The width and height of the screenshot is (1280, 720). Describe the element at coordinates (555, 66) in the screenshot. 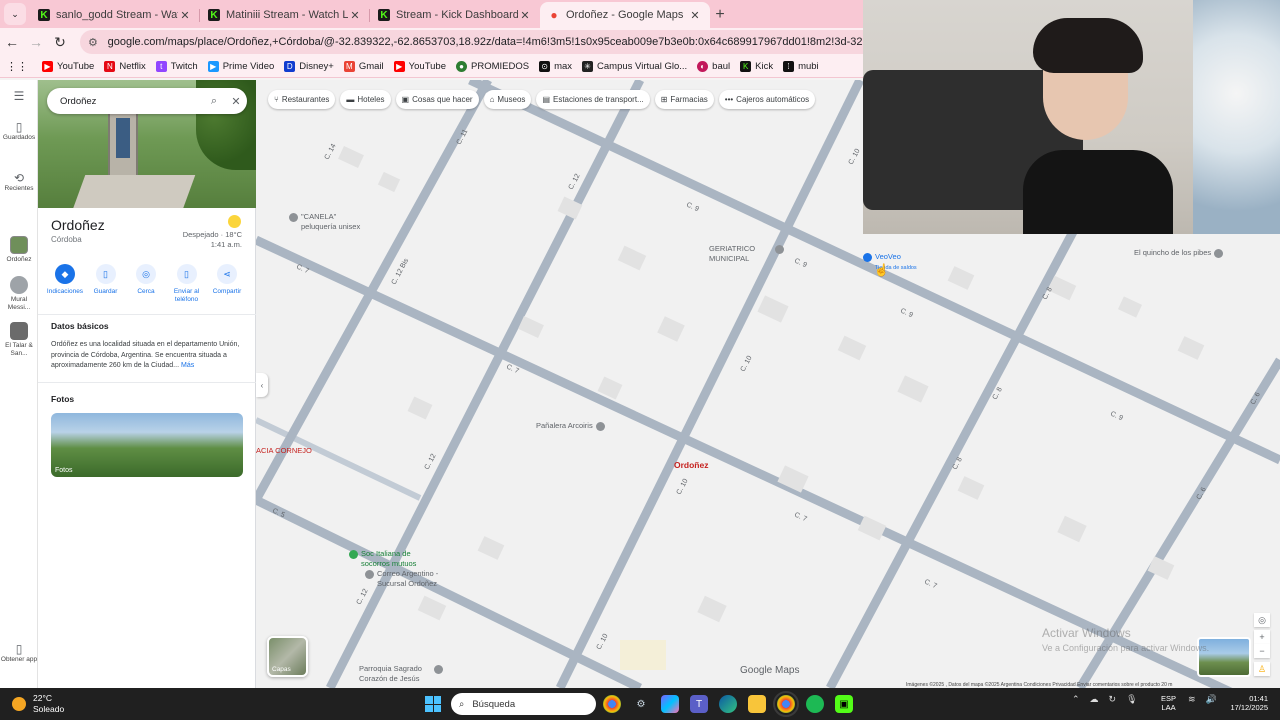

I see `bookmark-max: ⊙ max` at that location.